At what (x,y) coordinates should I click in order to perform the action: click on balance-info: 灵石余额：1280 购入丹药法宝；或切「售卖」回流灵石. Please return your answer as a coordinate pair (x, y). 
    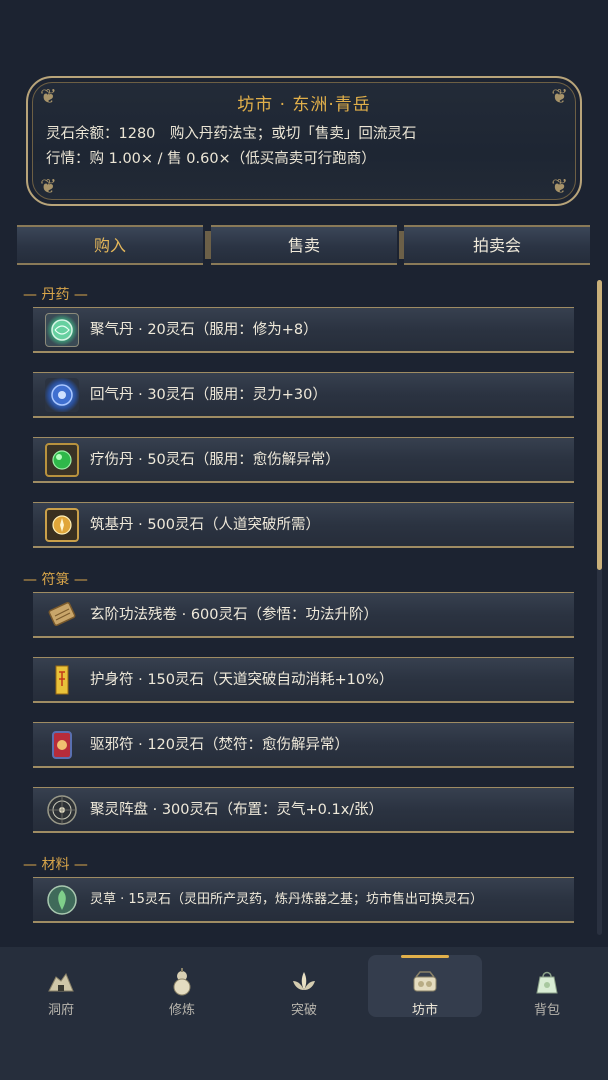
    Looking at the image, I should click on (231, 134).